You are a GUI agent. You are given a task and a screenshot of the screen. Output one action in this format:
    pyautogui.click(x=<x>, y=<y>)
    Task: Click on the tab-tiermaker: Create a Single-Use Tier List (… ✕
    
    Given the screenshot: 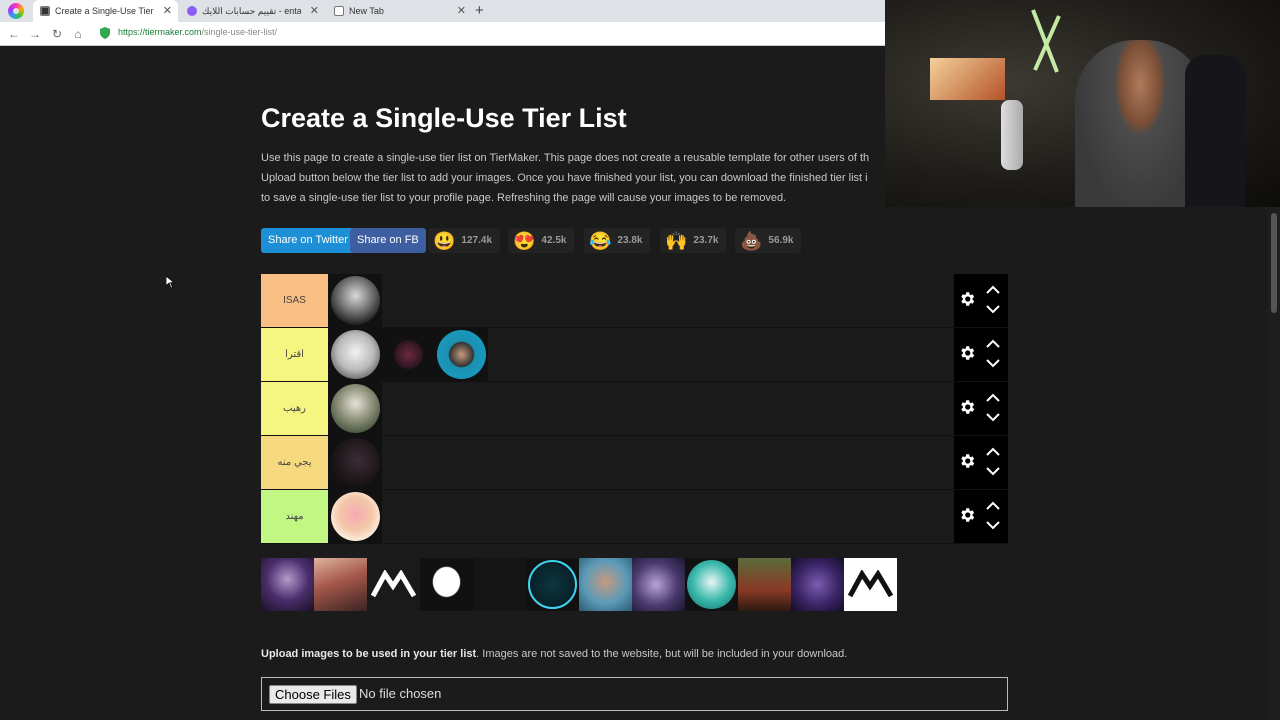 What is the action you would take?
    pyautogui.click(x=105, y=11)
    